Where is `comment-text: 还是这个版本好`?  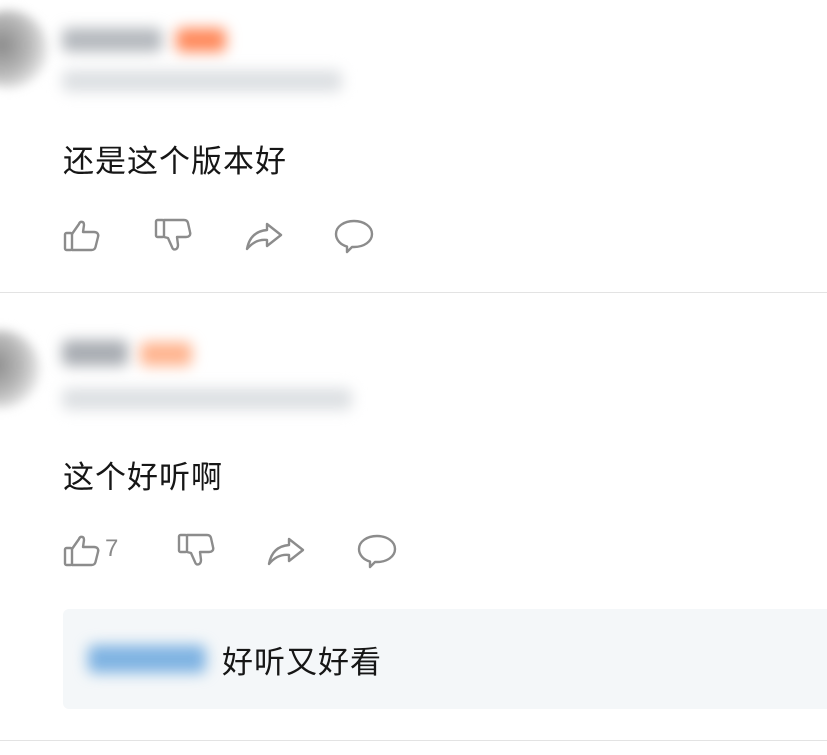
comment-text: 还是这个版本好 is located at coordinates (175, 162).